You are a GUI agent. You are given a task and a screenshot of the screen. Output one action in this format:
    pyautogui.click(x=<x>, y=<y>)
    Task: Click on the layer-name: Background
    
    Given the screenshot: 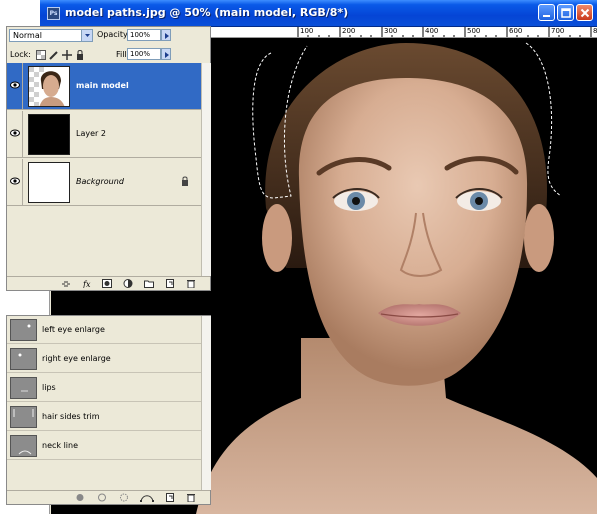 What is the action you would take?
    pyautogui.click(x=100, y=181)
    